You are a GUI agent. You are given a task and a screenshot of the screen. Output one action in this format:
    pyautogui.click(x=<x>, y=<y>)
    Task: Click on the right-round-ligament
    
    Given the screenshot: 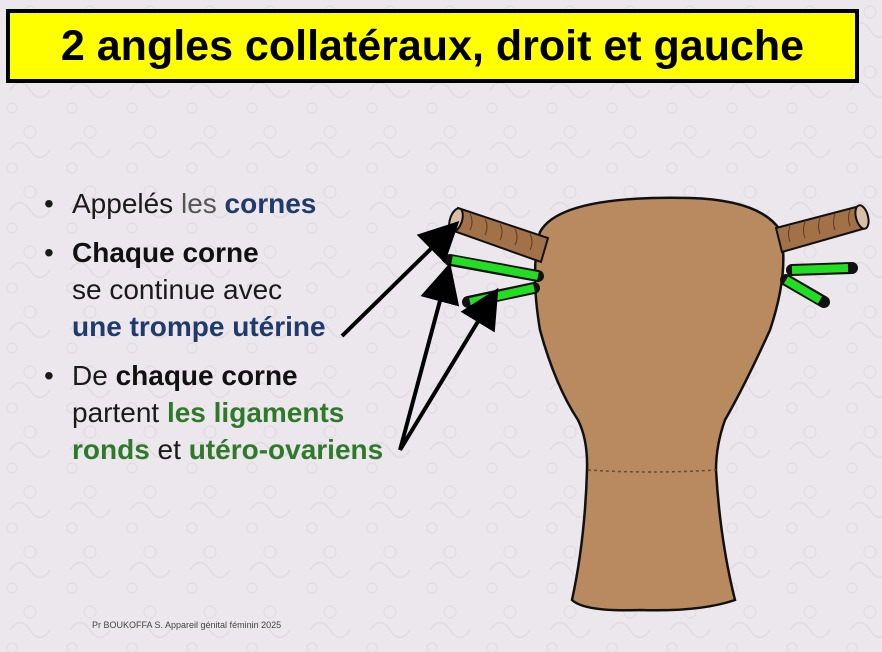 What is the action you would take?
    pyautogui.click(x=822, y=269)
    